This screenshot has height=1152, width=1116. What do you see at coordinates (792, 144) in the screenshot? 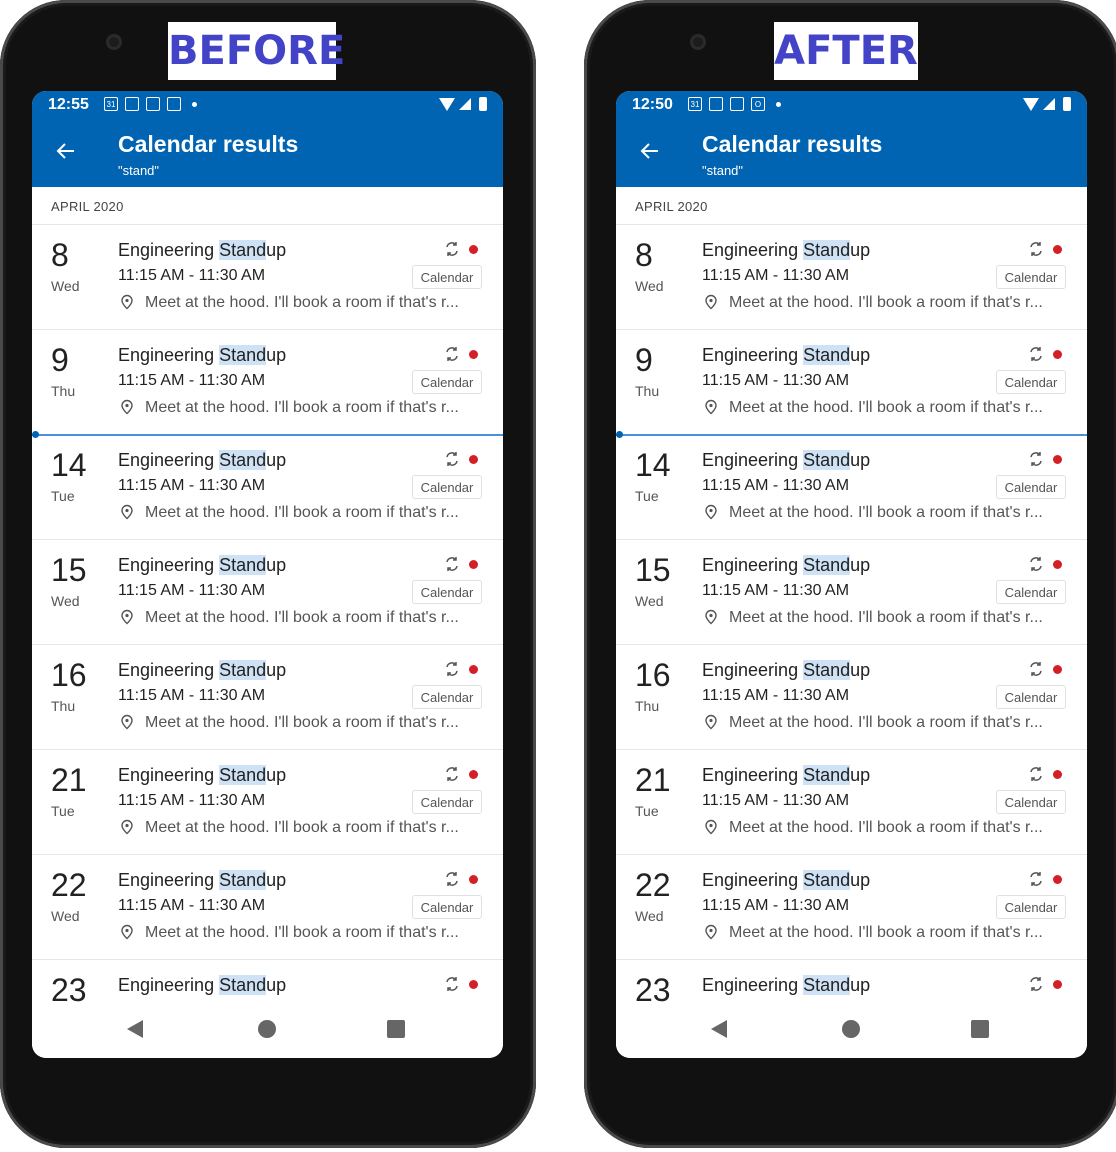
I see `page-title: Calendar results` at bounding box center [792, 144].